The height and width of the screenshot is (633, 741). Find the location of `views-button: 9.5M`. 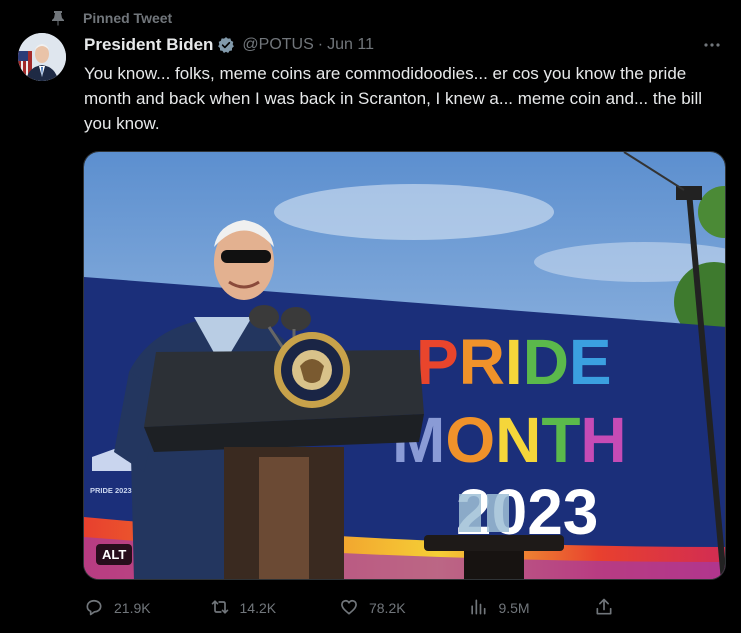

views-button: 9.5M is located at coordinates (531, 608).